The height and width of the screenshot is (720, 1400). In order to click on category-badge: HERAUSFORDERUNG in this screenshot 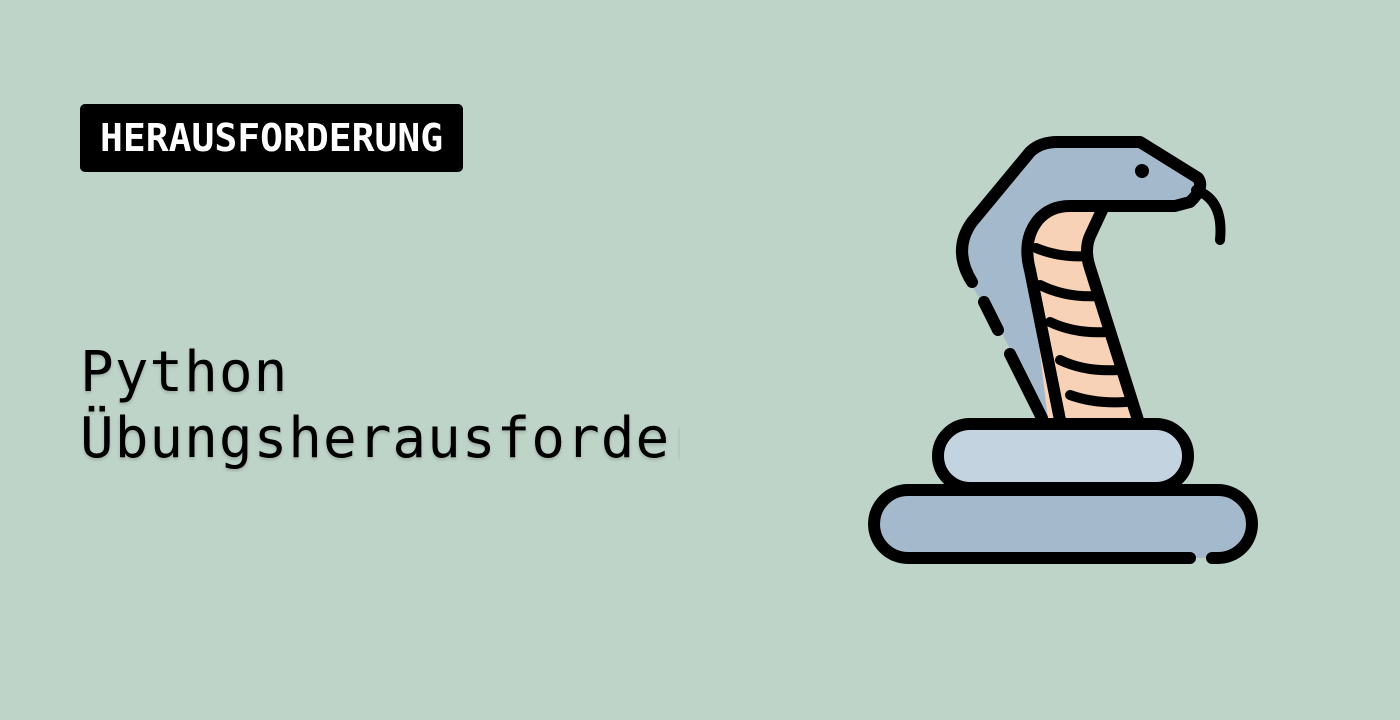, I will do `click(272, 138)`.